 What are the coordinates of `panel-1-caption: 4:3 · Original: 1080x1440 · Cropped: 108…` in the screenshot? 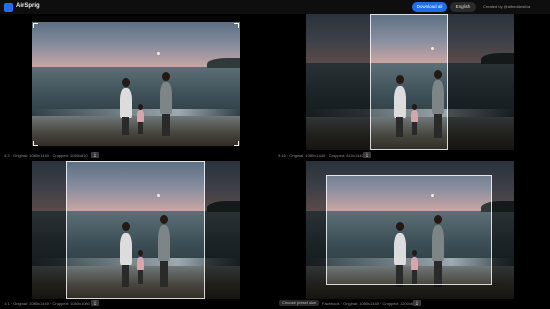 It's located at (46, 155).